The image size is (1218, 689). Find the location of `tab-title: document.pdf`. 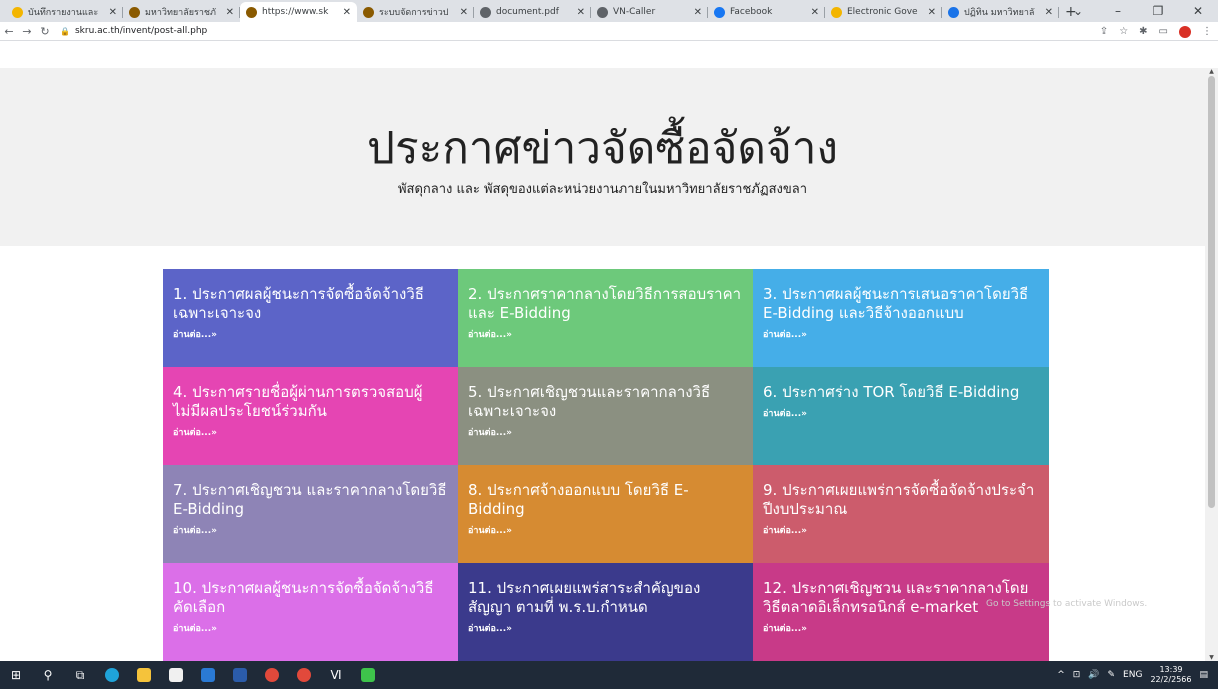

tab-title: document.pdf is located at coordinates (527, 12).